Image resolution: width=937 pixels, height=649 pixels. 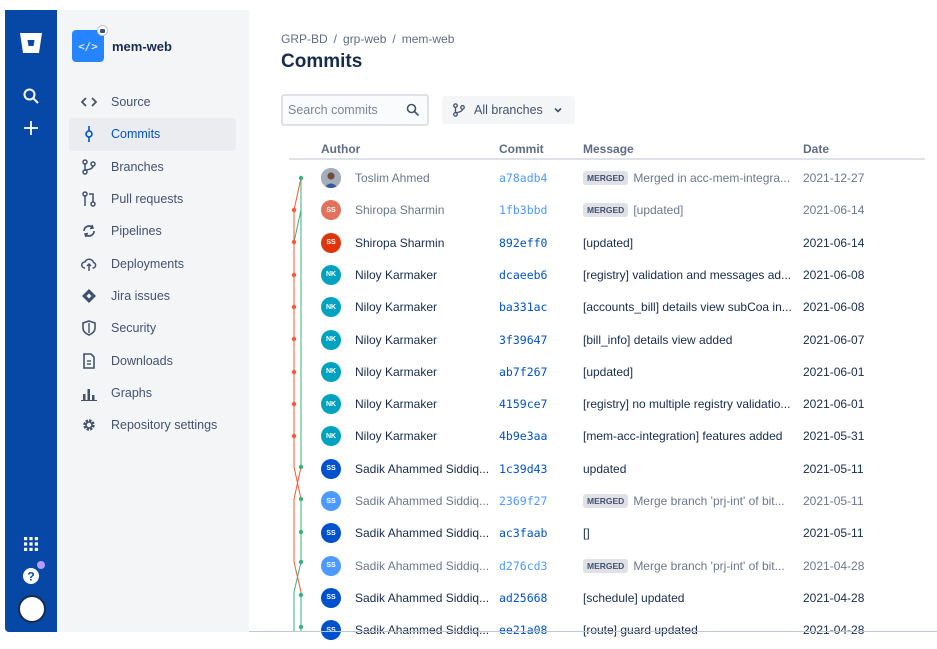 I want to click on branch-filter-label: All branches, so click(x=508, y=110).